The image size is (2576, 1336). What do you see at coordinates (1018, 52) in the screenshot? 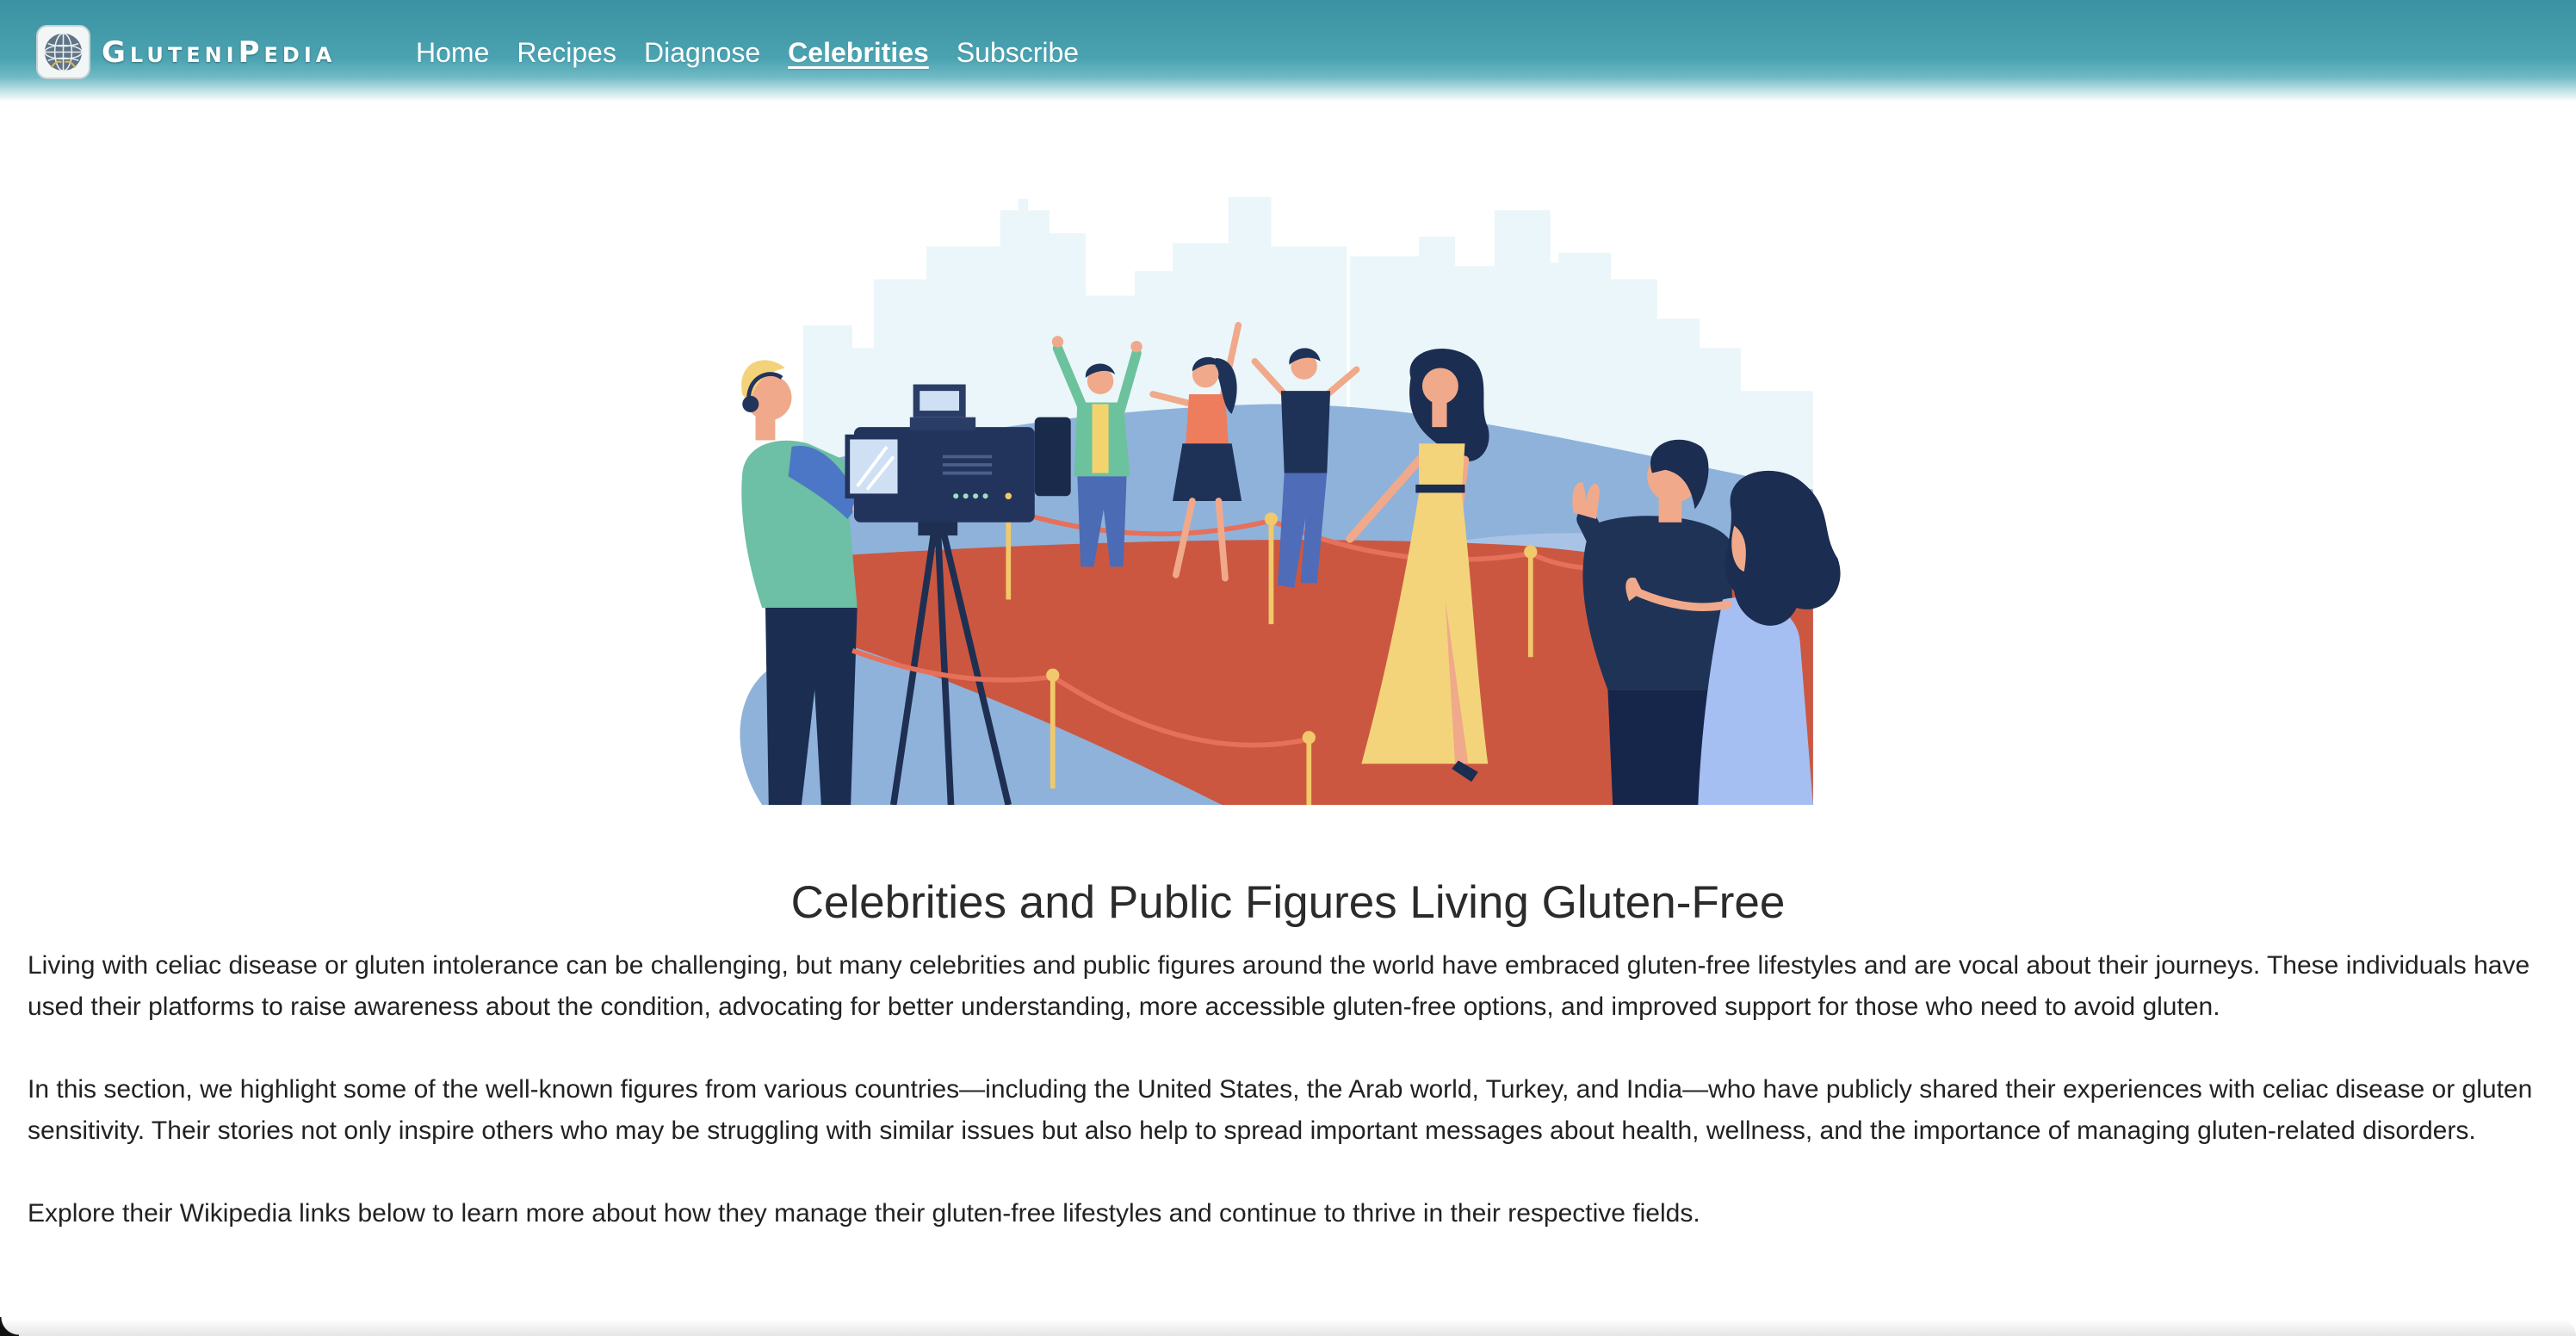
I see `nav-subscribe-link: Subscribe` at bounding box center [1018, 52].